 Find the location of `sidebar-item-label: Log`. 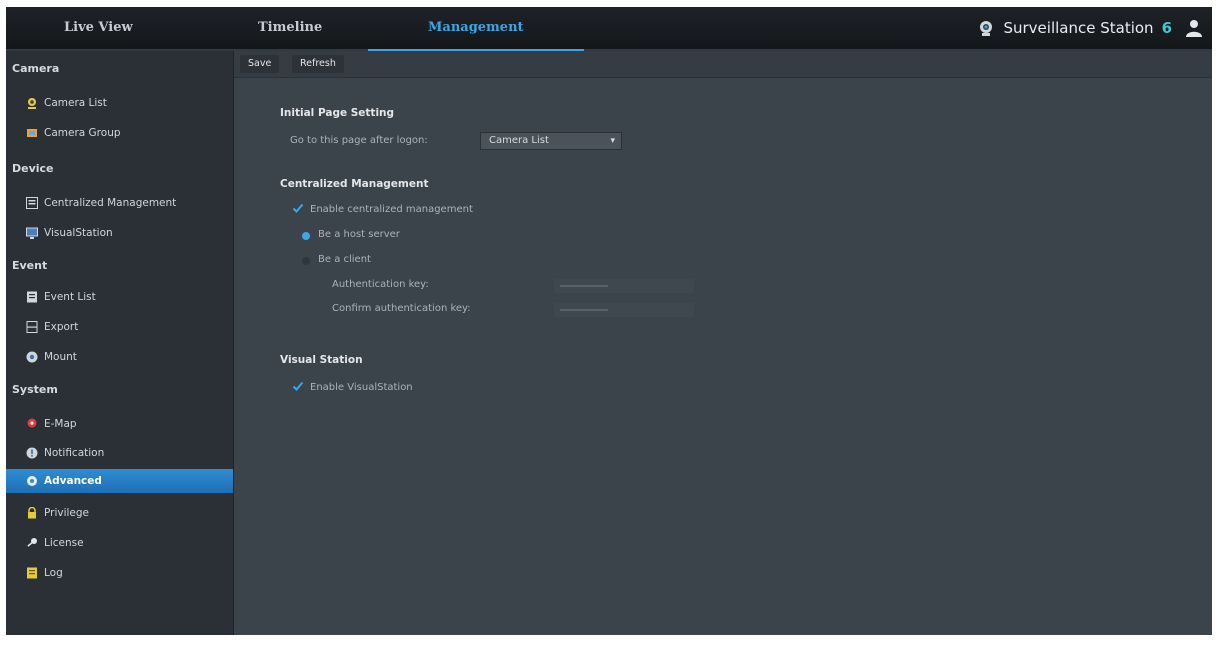

sidebar-item-label: Log is located at coordinates (53, 573).